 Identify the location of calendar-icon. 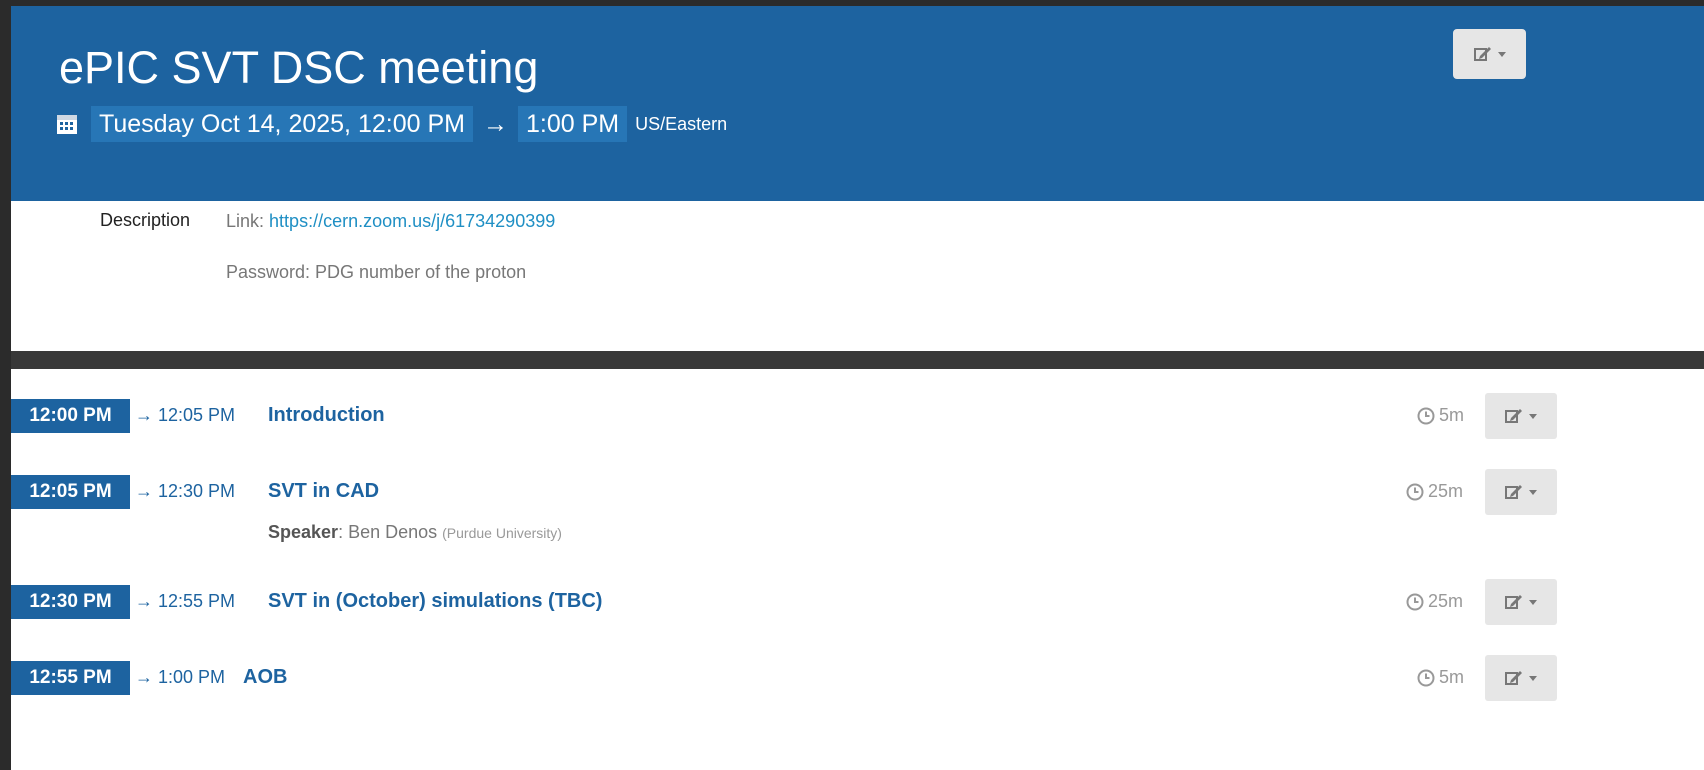
(67, 124).